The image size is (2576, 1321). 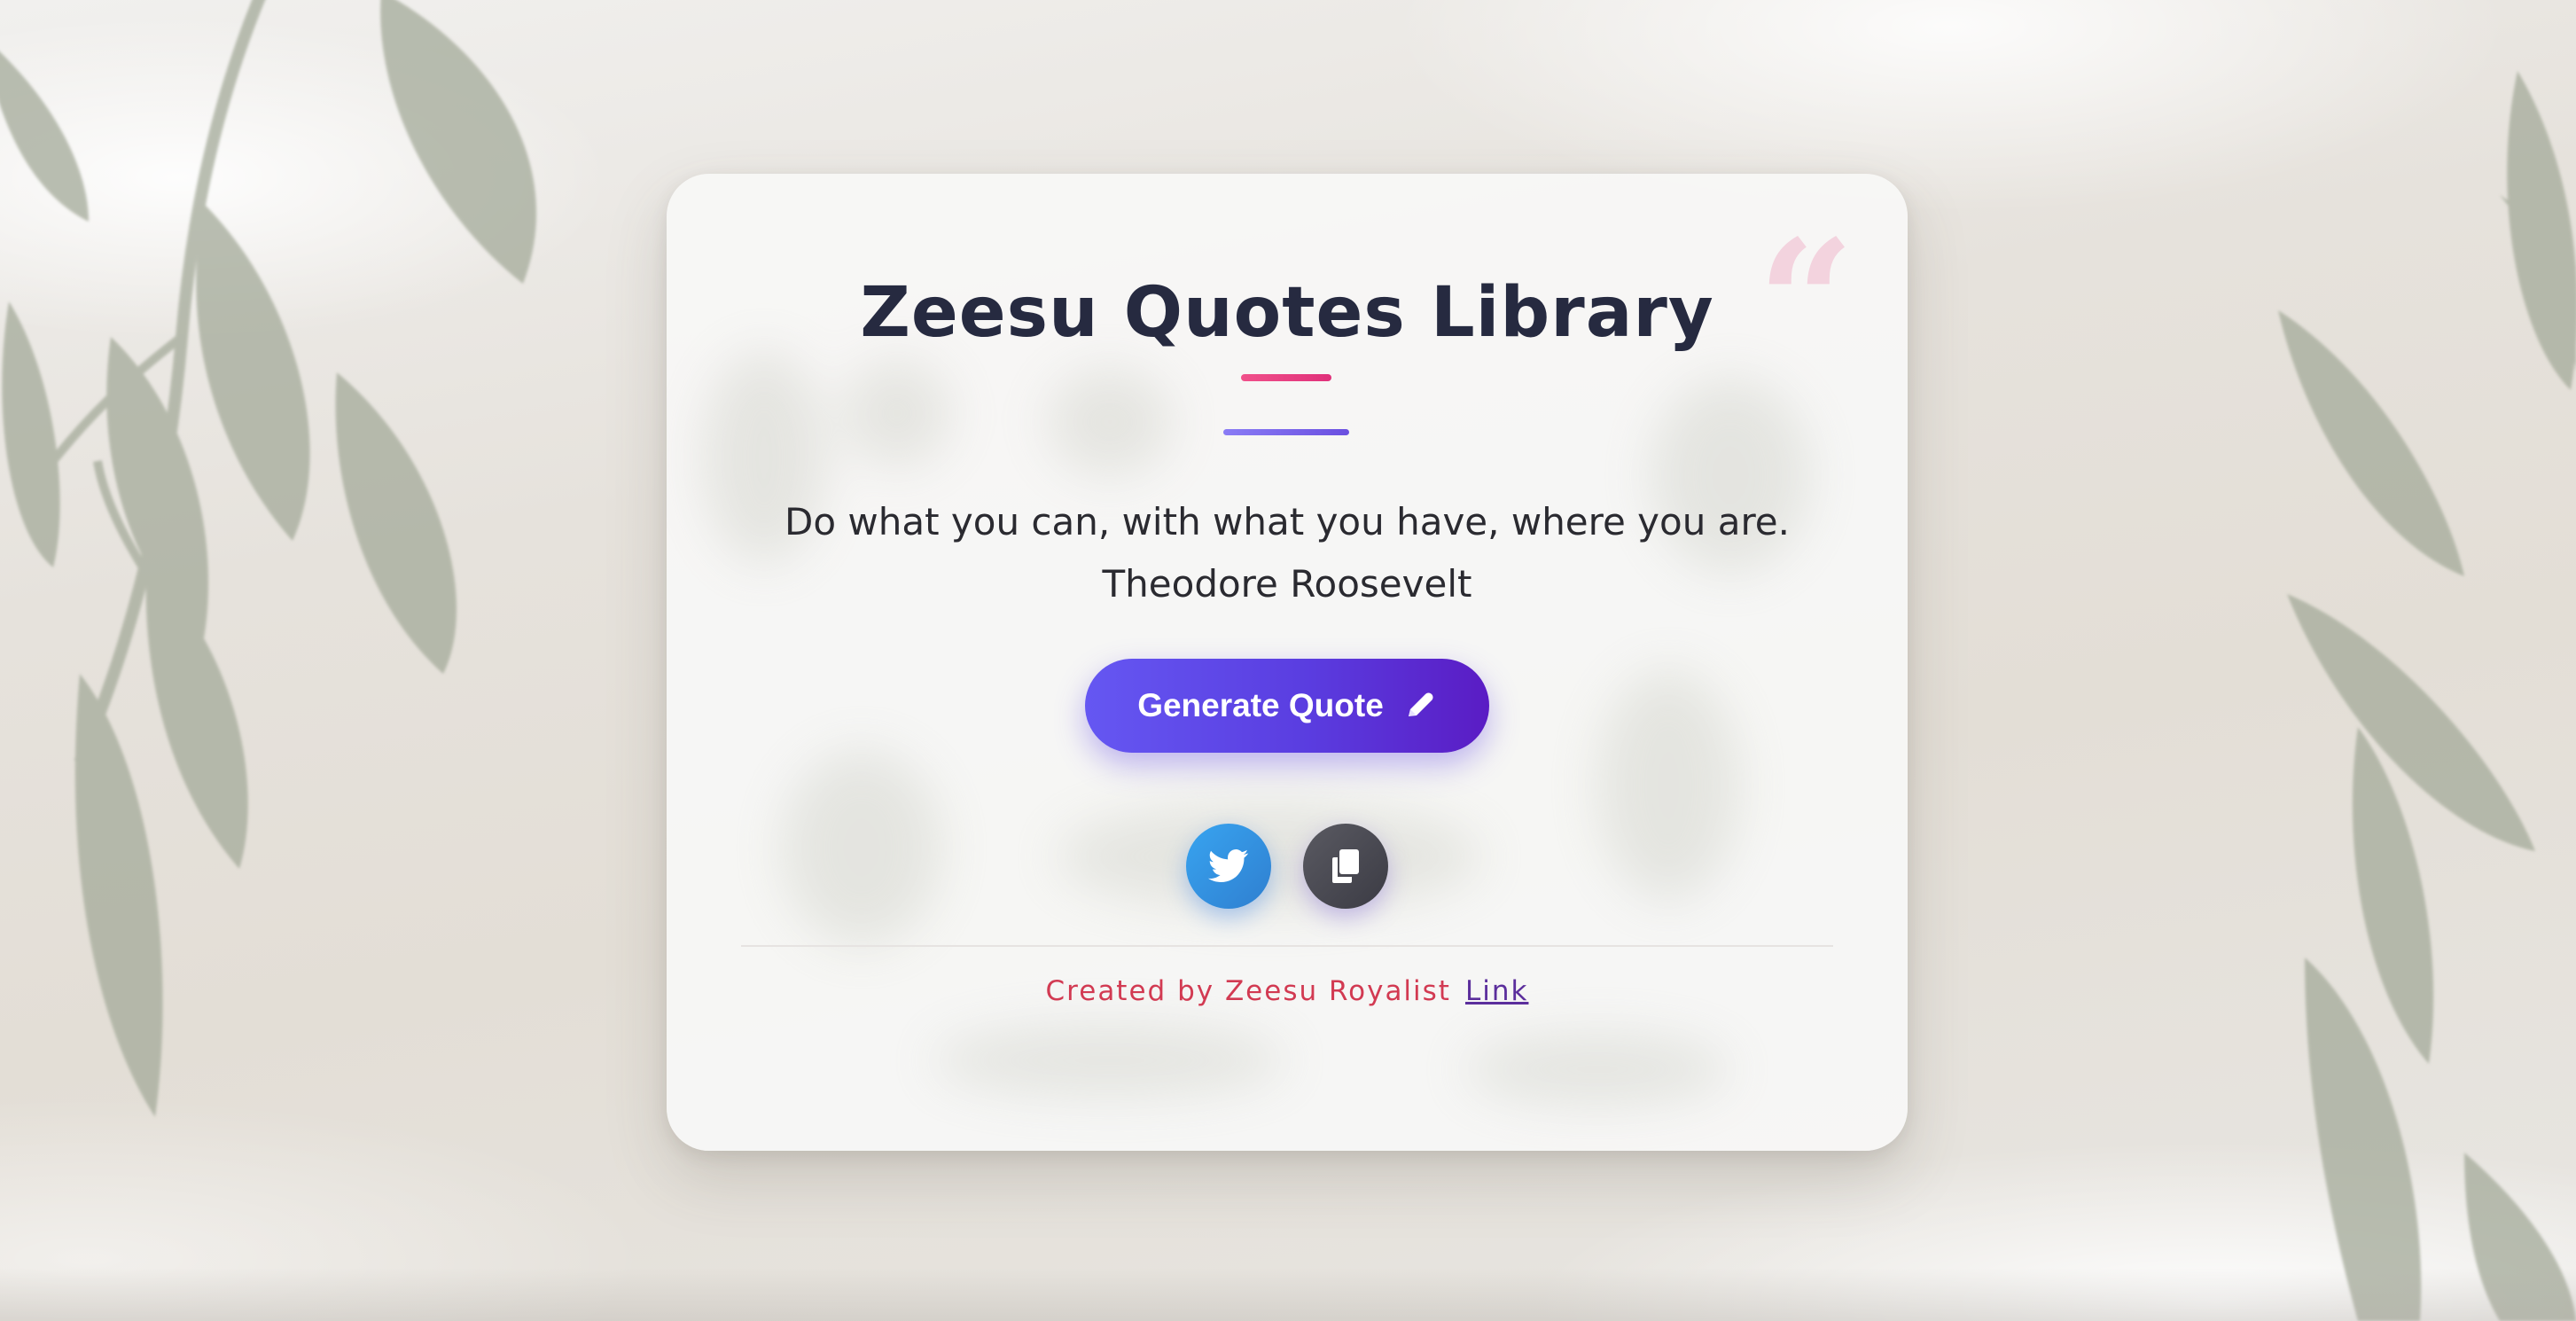 What do you see at coordinates (1286, 432) in the screenshot?
I see `title-underline-purple` at bounding box center [1286, 432].